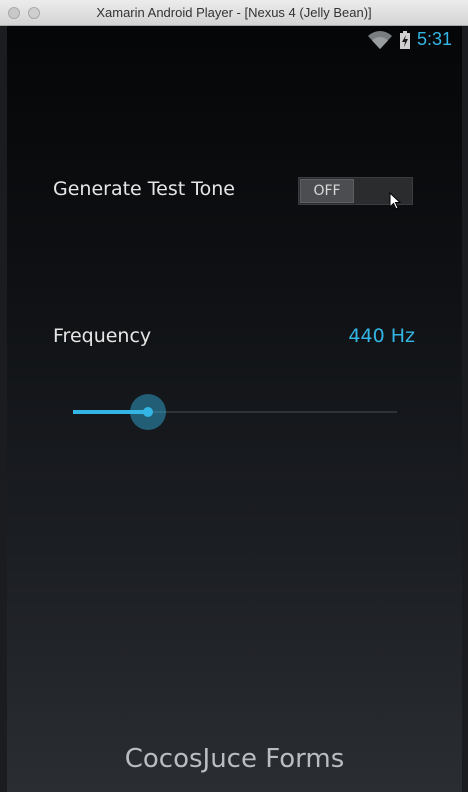 The image size is (468, 792). Describe the element at coordinates (327, 191) in the screenshot. I see `switch-thumb: OFF` at that location.